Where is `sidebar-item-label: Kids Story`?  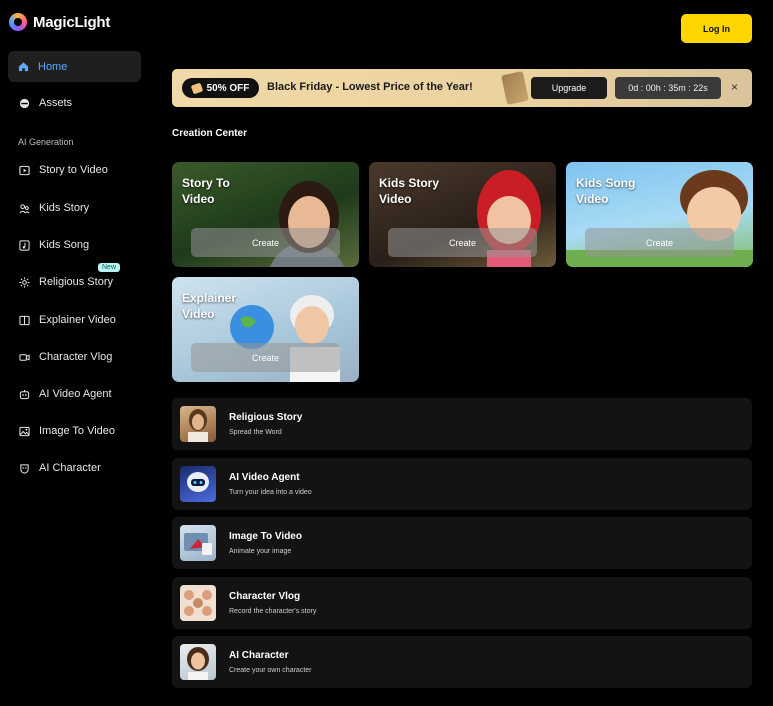 sidebar-item-label: Kids Story is located at coordinates (64, 208).